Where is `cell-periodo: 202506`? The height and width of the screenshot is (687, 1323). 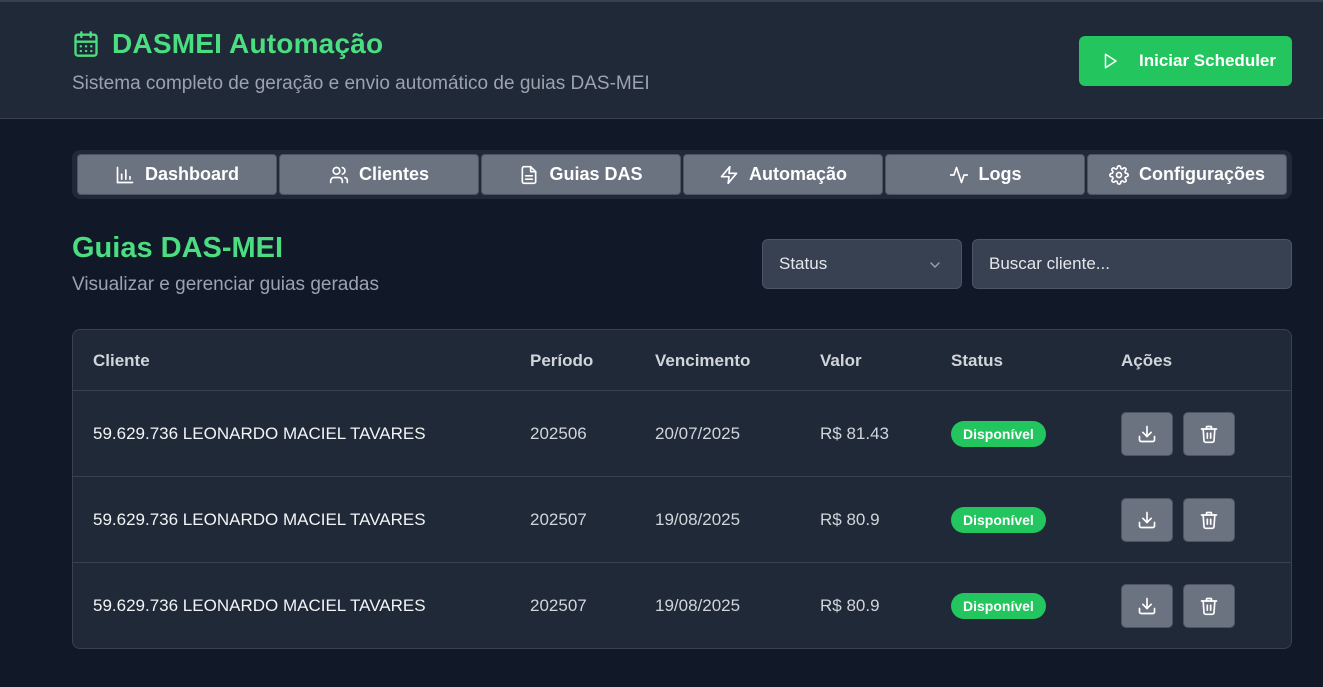
cell-periodo: 202506 is located at coordinates (558, 433).